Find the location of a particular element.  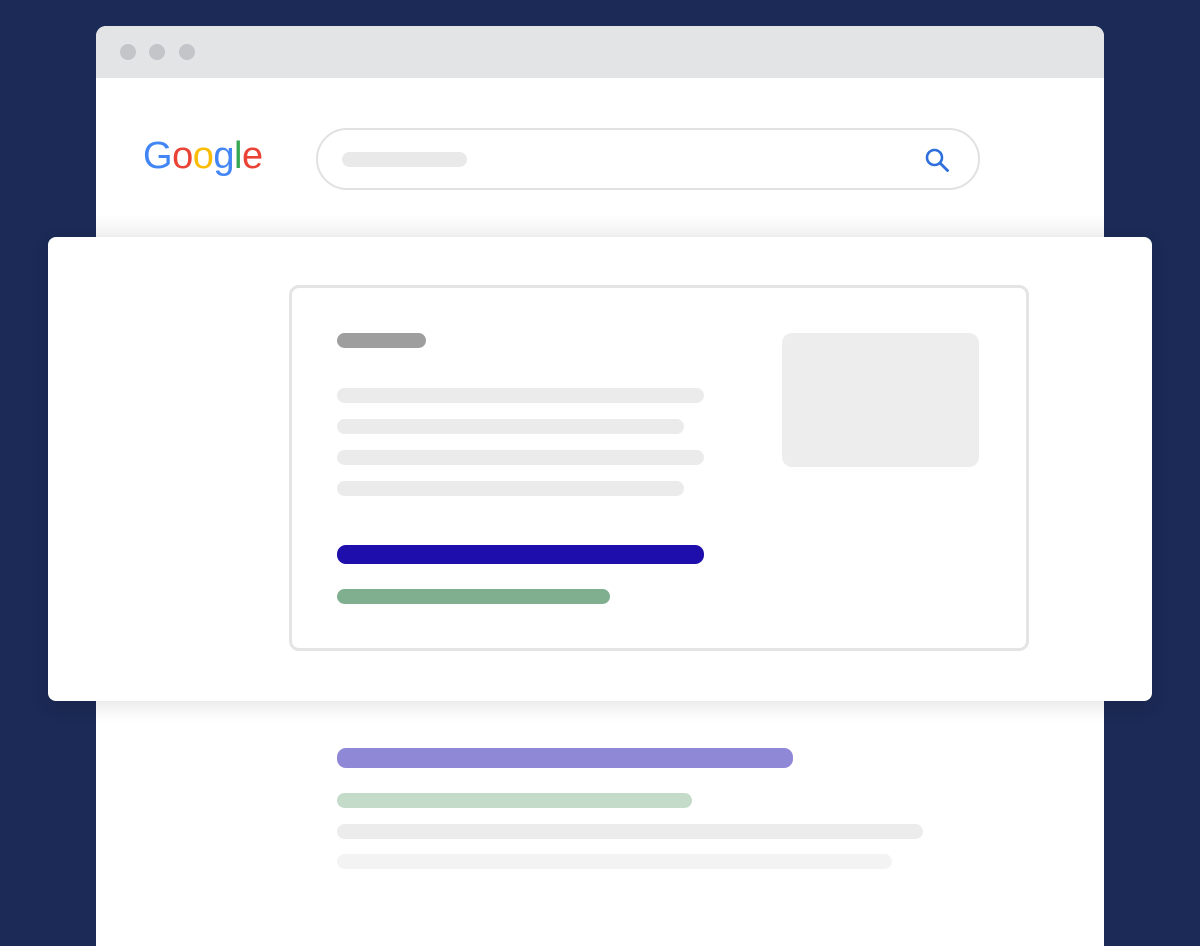

logo-letter-5: l is located at coordinates (237, 156).